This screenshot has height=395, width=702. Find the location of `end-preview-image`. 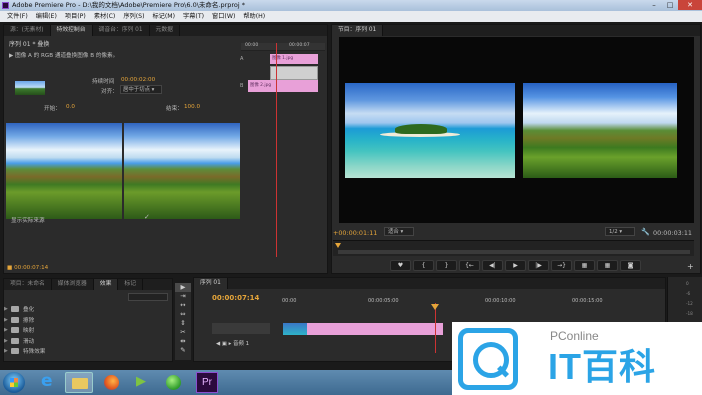

end-preview-image is located at coordinates (182, 171).